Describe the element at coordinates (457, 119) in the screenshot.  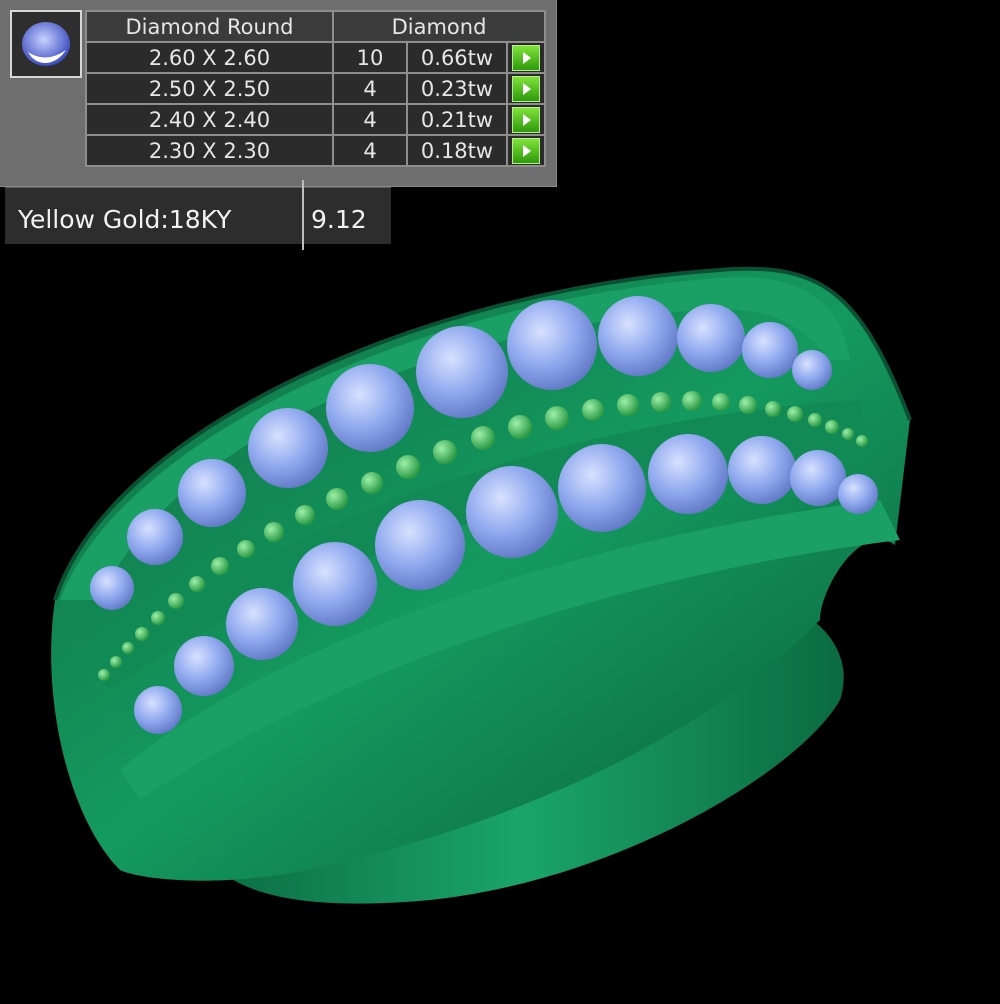
I see `stone-weight-cell: 0.21tw` at that location.